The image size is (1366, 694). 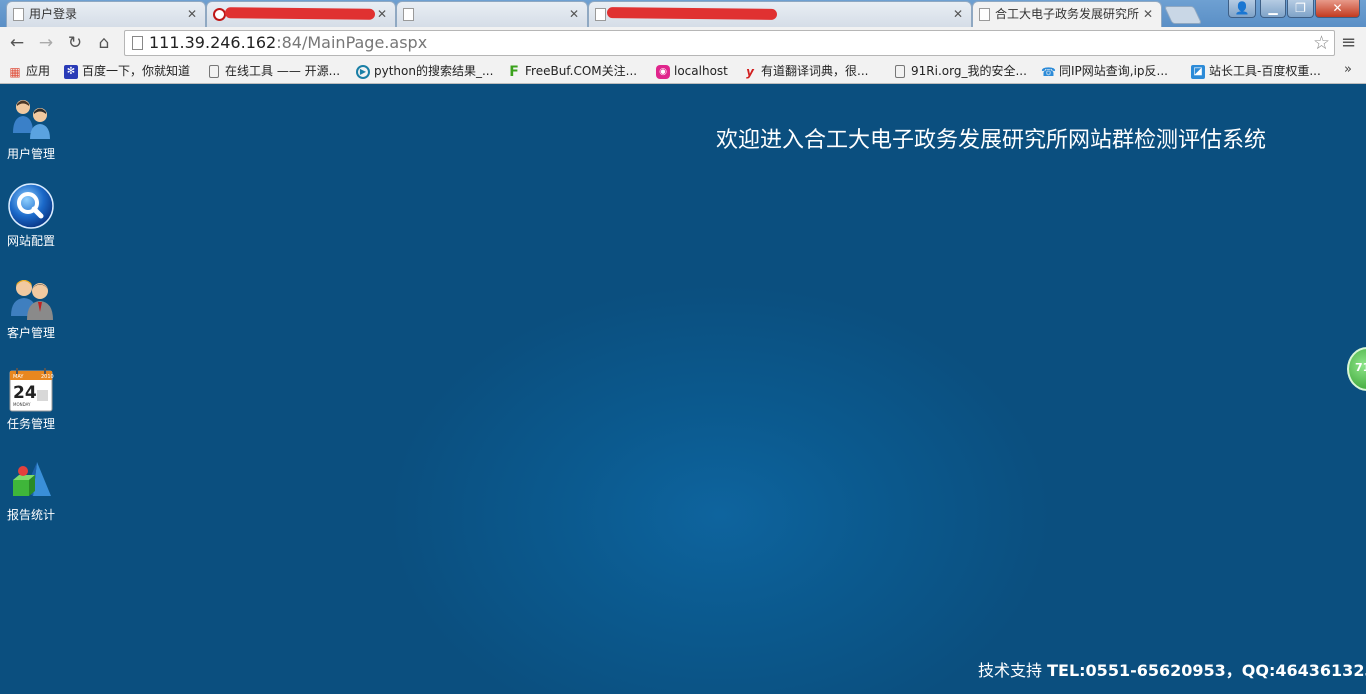 I want to click on svg-text: 24, so click(x=25, y=393).